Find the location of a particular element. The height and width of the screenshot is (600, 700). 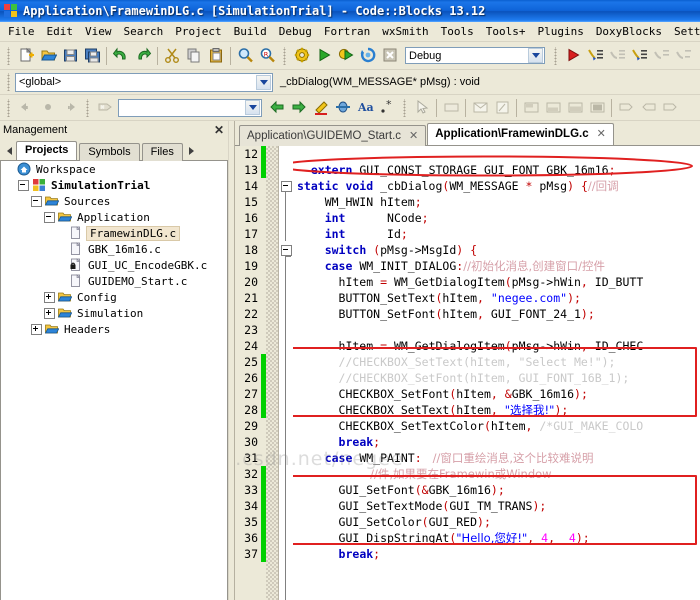

code-line: int NCode; is located at coordinates (496, 218).